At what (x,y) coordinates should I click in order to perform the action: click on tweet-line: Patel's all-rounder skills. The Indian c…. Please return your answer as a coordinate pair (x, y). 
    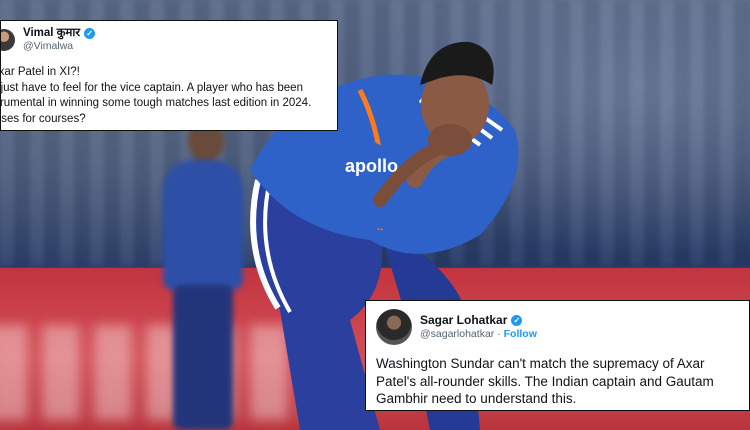
    Looking at the image, I should click on (545, 381).